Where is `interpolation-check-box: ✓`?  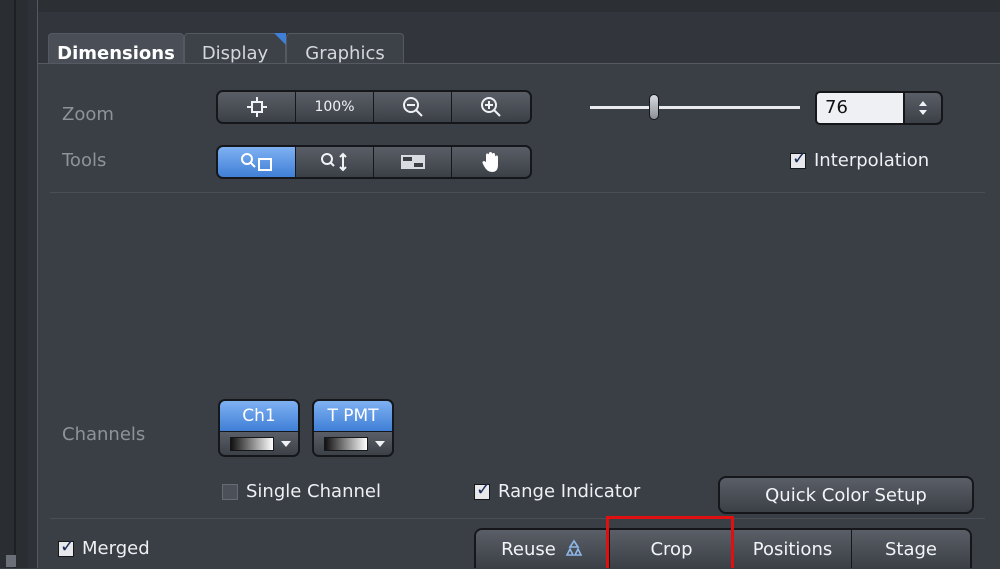 interpolation-check-box: ✓ is located at coordinates (798, 158).